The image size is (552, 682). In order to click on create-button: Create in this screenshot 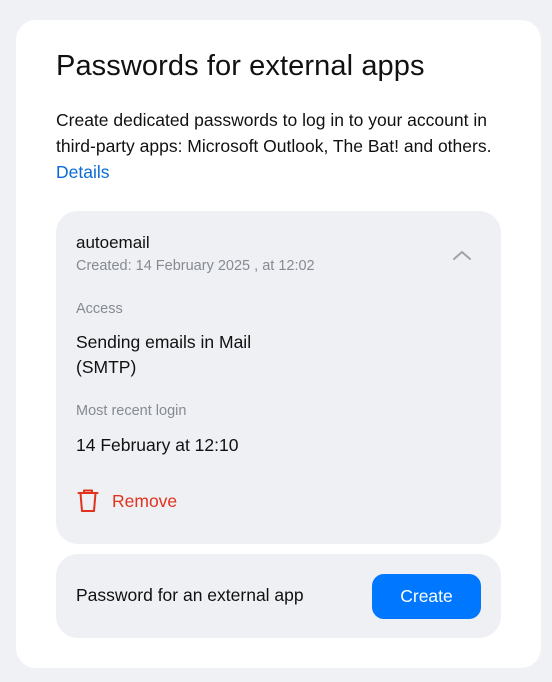, I will do `click(426, 596)`.